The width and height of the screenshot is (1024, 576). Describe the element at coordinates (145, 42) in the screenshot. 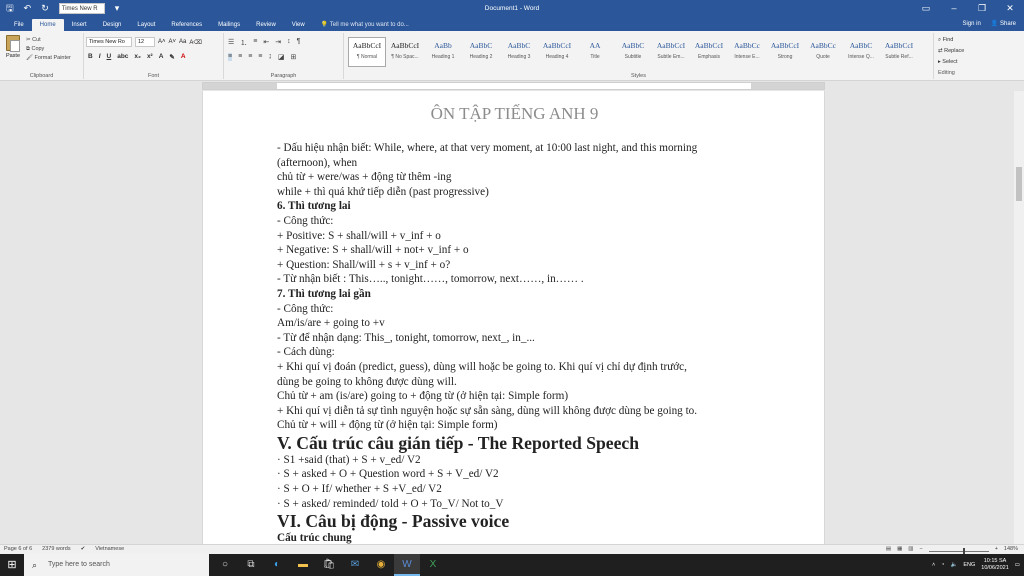

I see `font-size-select: 12` at that location.